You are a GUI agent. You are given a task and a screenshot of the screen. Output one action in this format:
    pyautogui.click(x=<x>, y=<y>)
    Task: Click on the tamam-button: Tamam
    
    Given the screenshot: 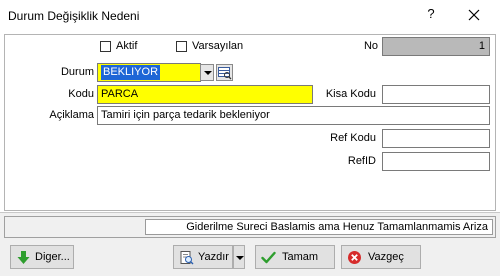 What is the action you would take?
    pyautogui.click(x=295, y=257)
    